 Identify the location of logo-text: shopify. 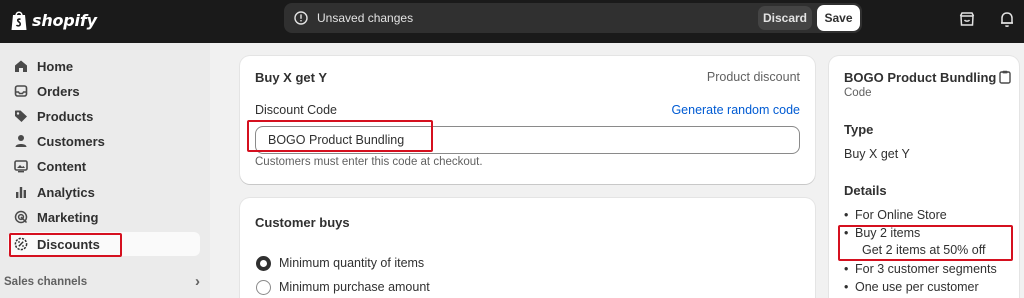
(64, 20).